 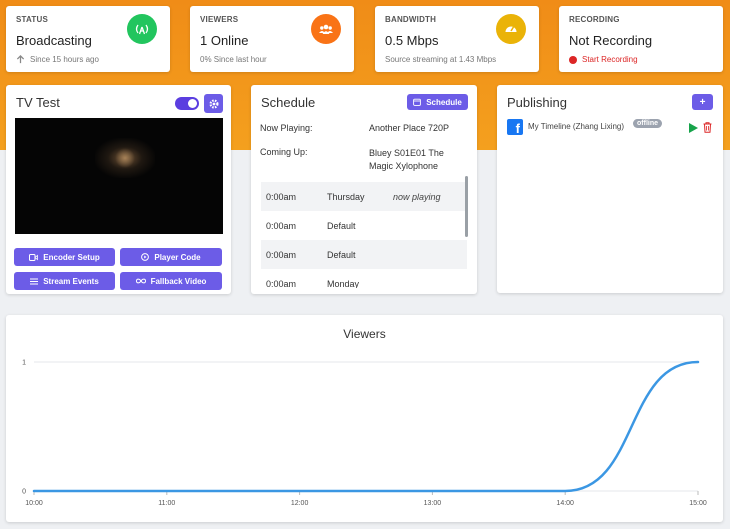 I want to click on recording-value: Not Recording, so click(x=611, y=40).